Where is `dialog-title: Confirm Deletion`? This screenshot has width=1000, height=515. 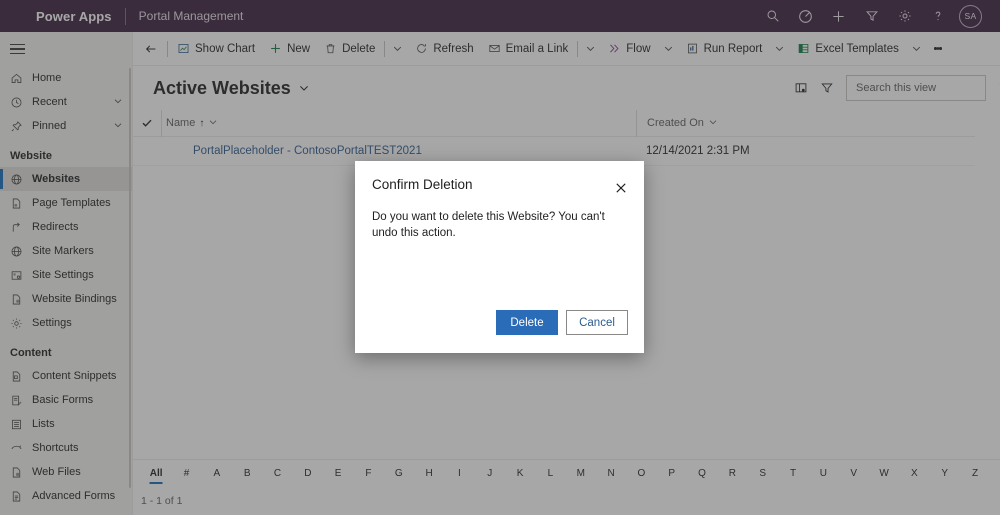
dialog-title: Confirm Deletion is located at coordinates (422, 184).